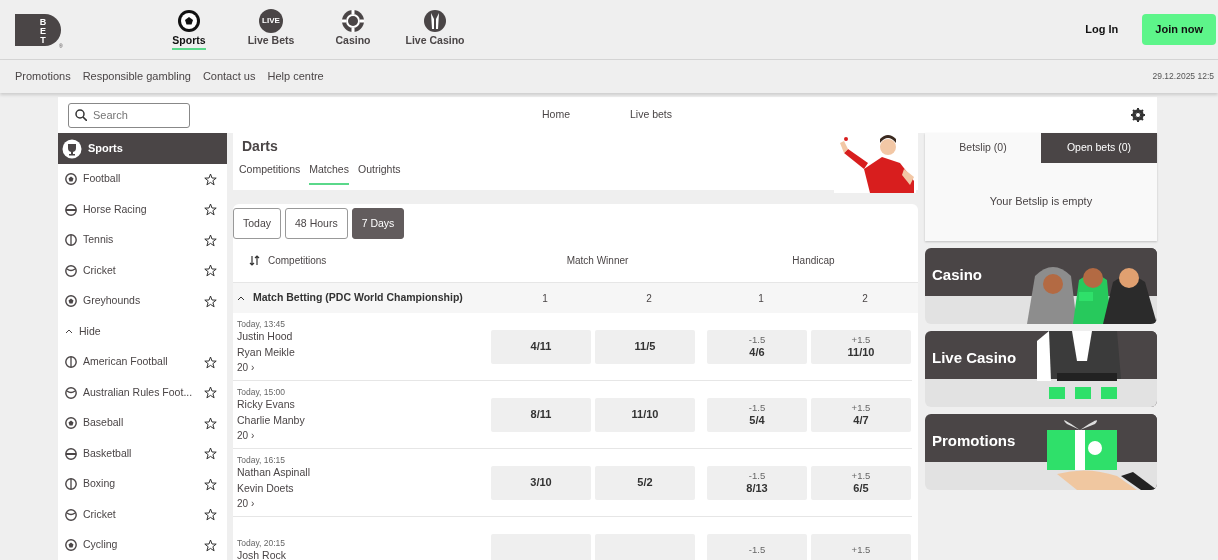 This screenshot has width=1218, height=560. I want to click on nav-link: Live bets, so click(651, 115).